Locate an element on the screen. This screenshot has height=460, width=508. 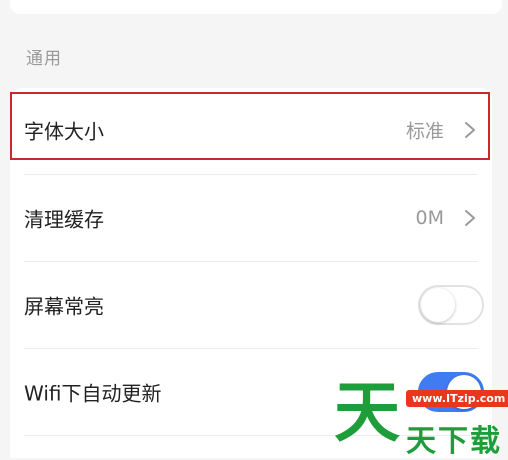
setting-clear-cache-label: 清理缓存 is located at coordinates (64, 219).